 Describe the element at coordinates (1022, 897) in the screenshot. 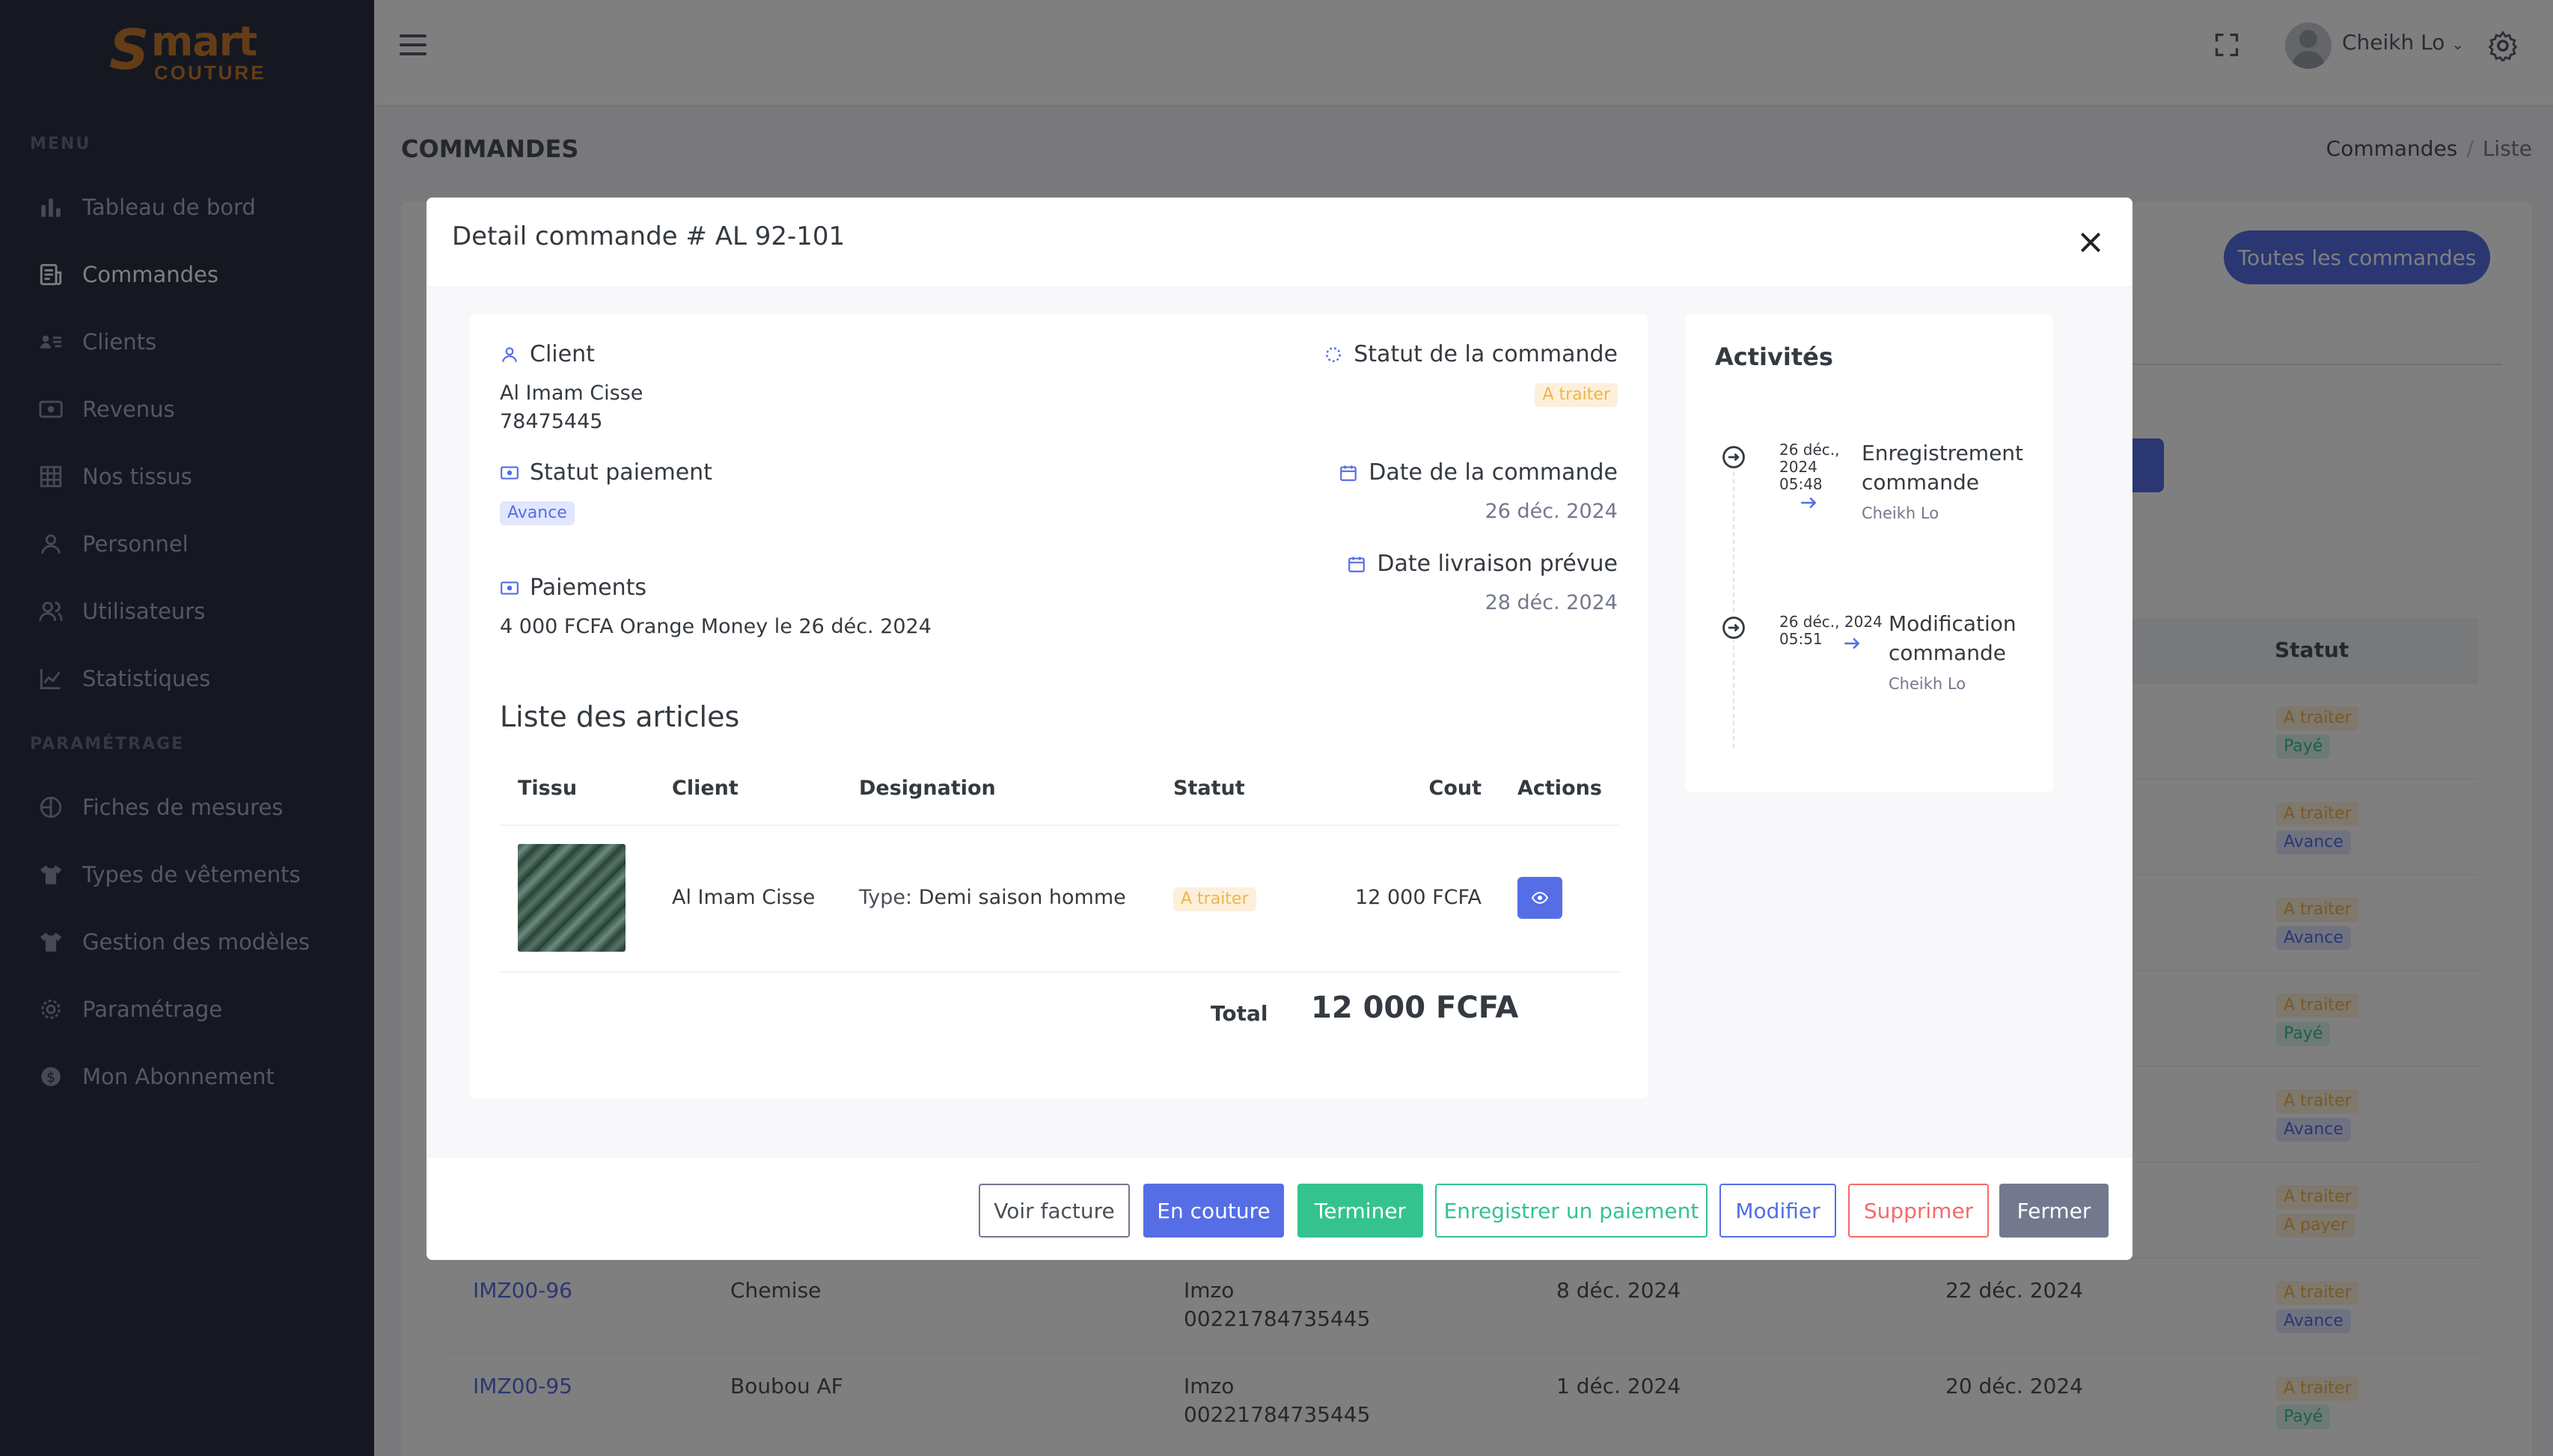

I see `article-type-value: Demi saison homme` at that location.